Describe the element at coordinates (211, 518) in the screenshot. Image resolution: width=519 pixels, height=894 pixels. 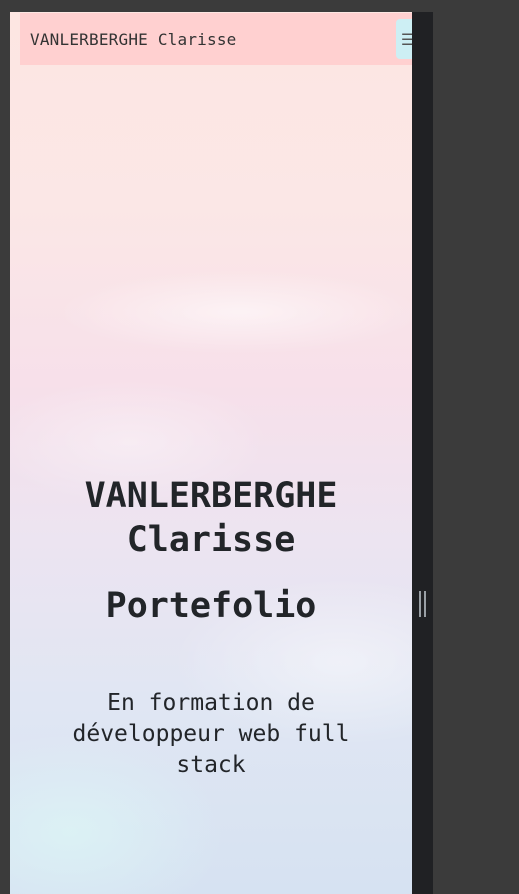
I see `hero-name: VANLERBERGHE Clarisse` at that location.